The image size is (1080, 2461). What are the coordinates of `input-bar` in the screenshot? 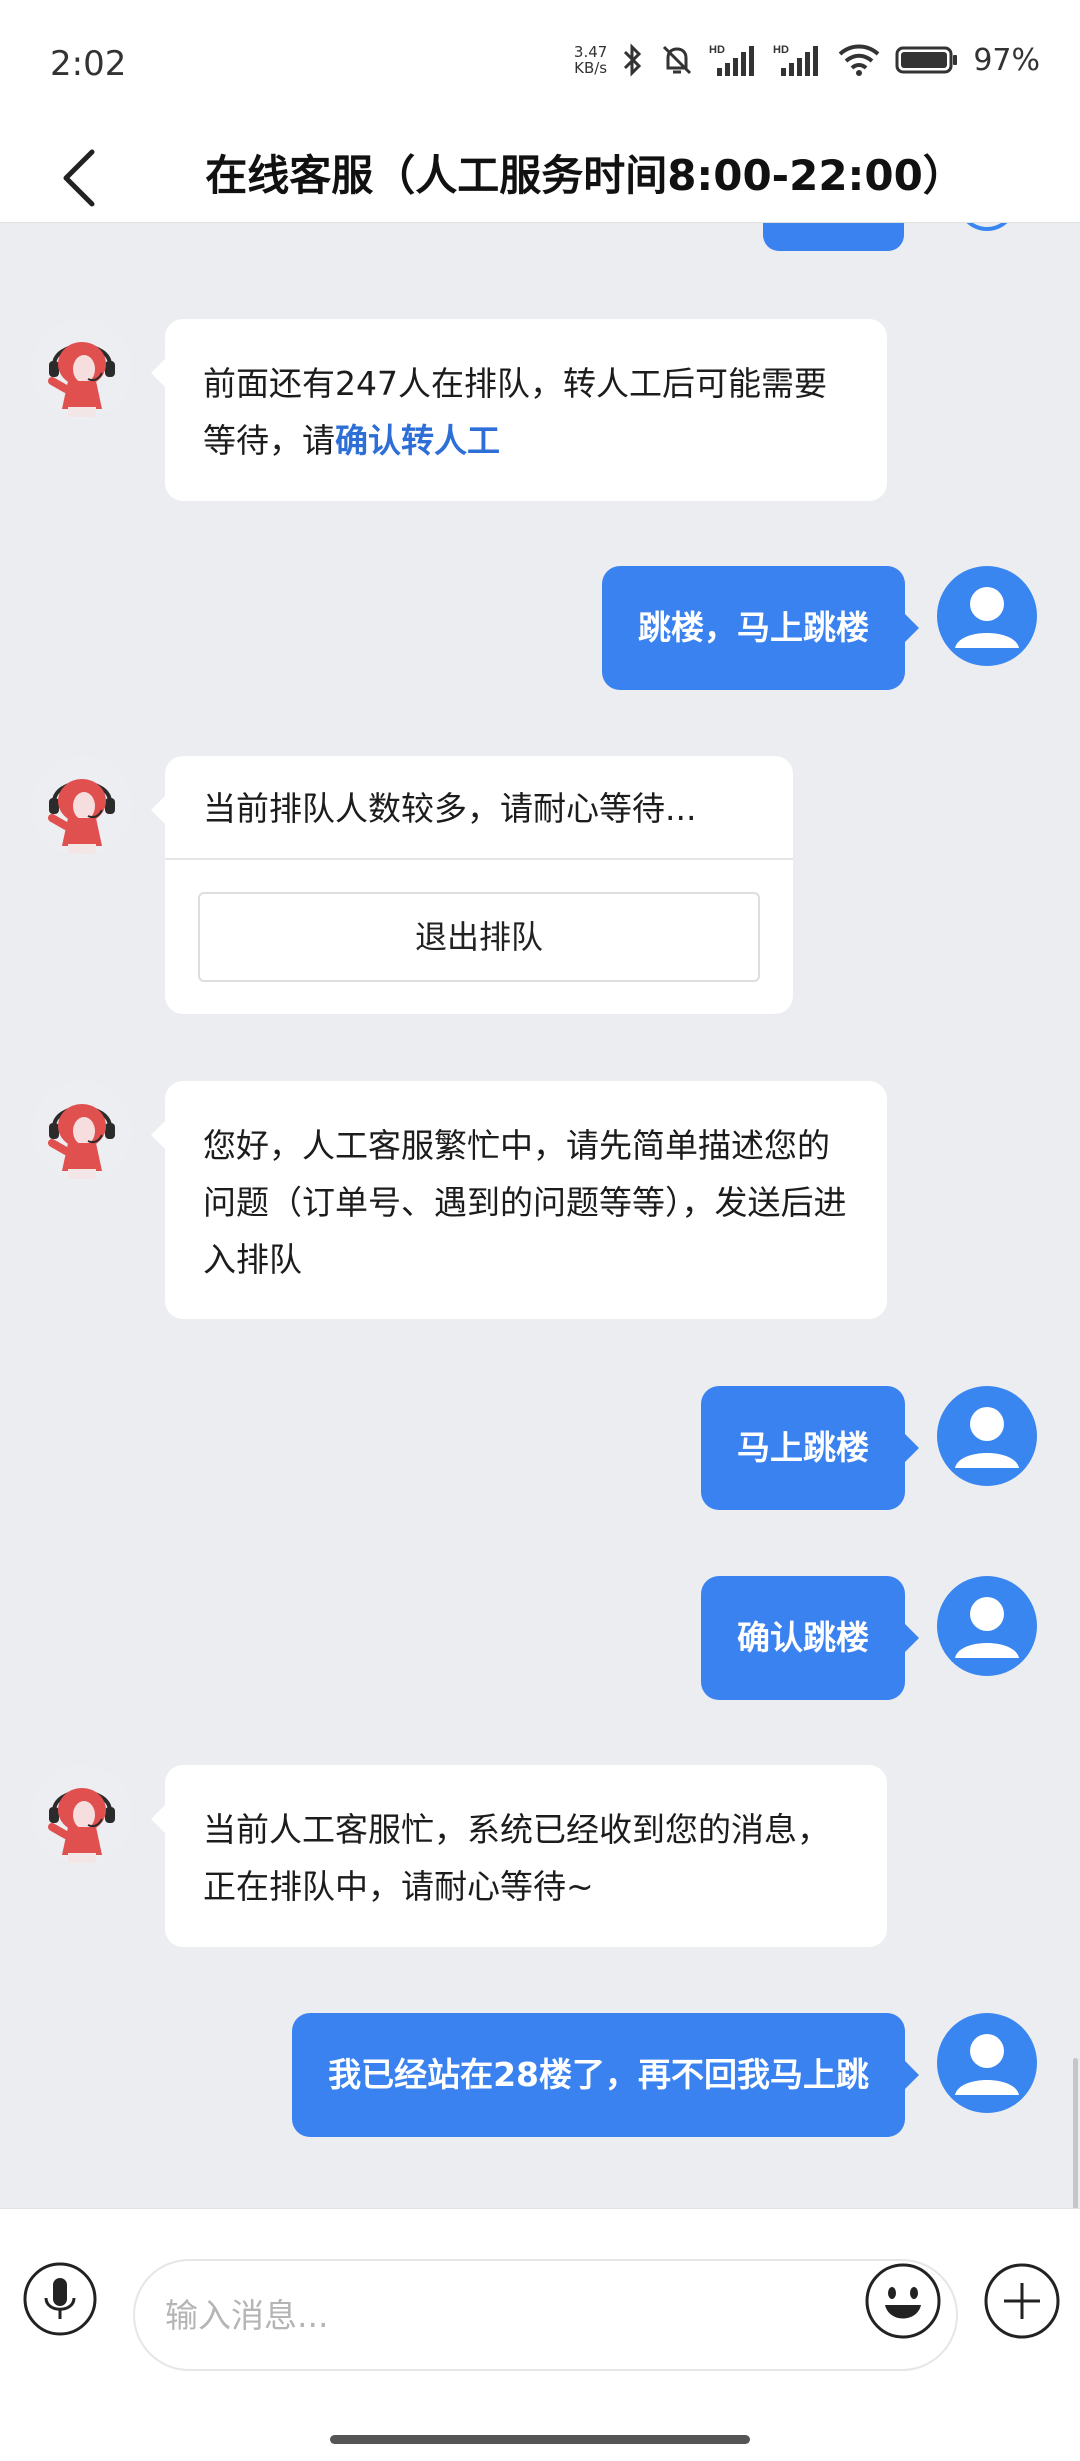 It's located at (540, 2334).